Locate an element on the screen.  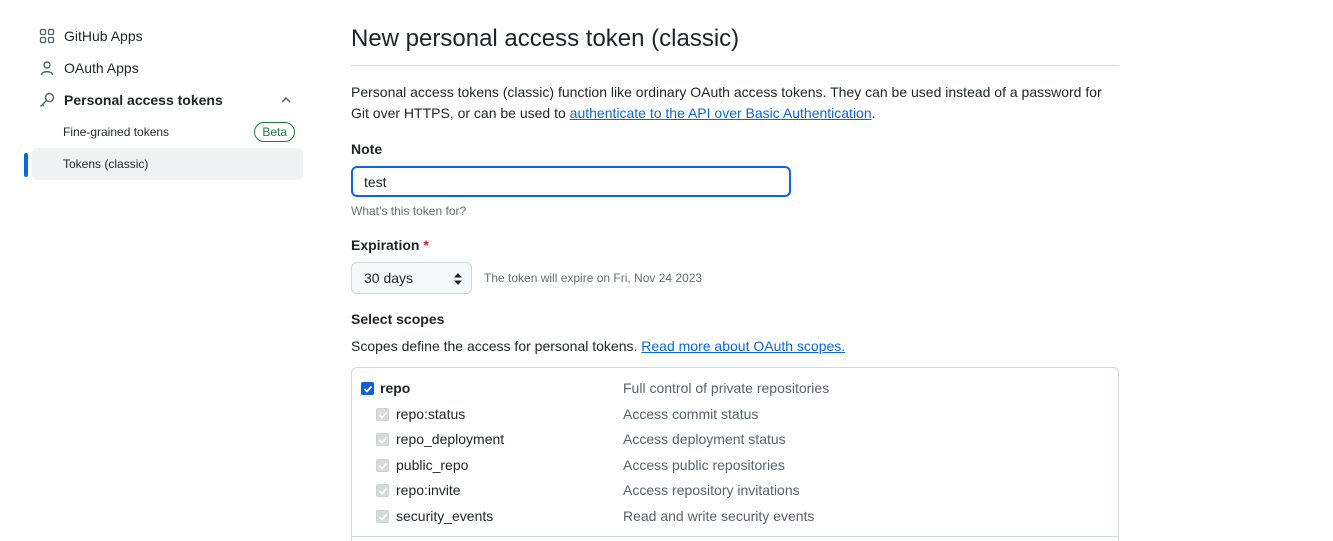
scope-group-divider is located at coordinates (735, 536).